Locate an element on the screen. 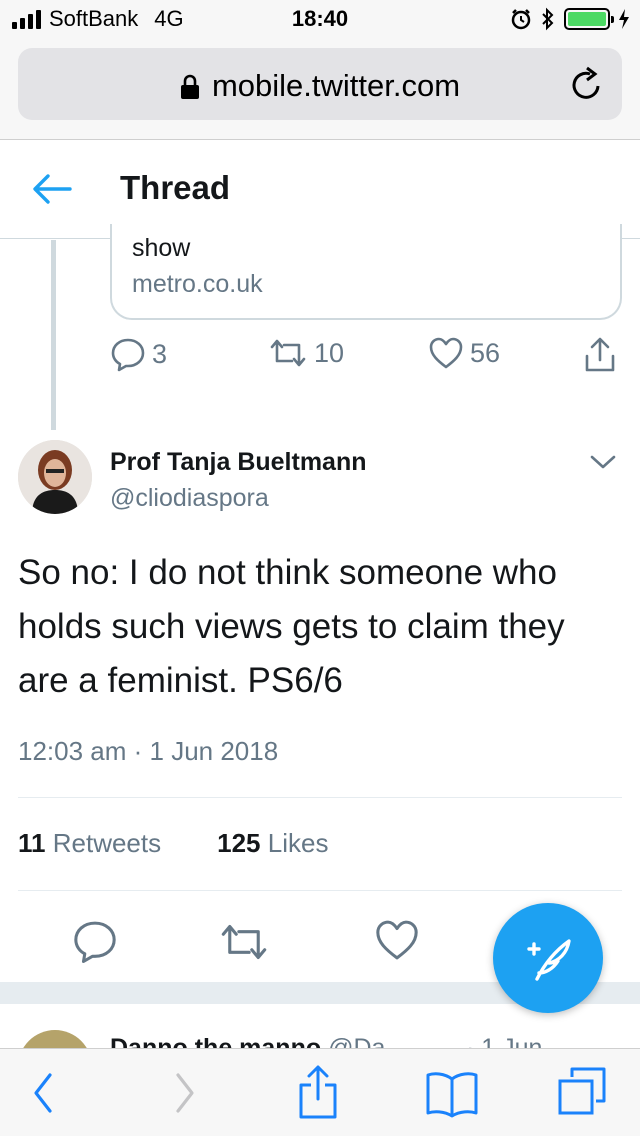 The height and width of the screenshot is (1136, 640). compose-feather-icon is located at coordinates (549, 960).